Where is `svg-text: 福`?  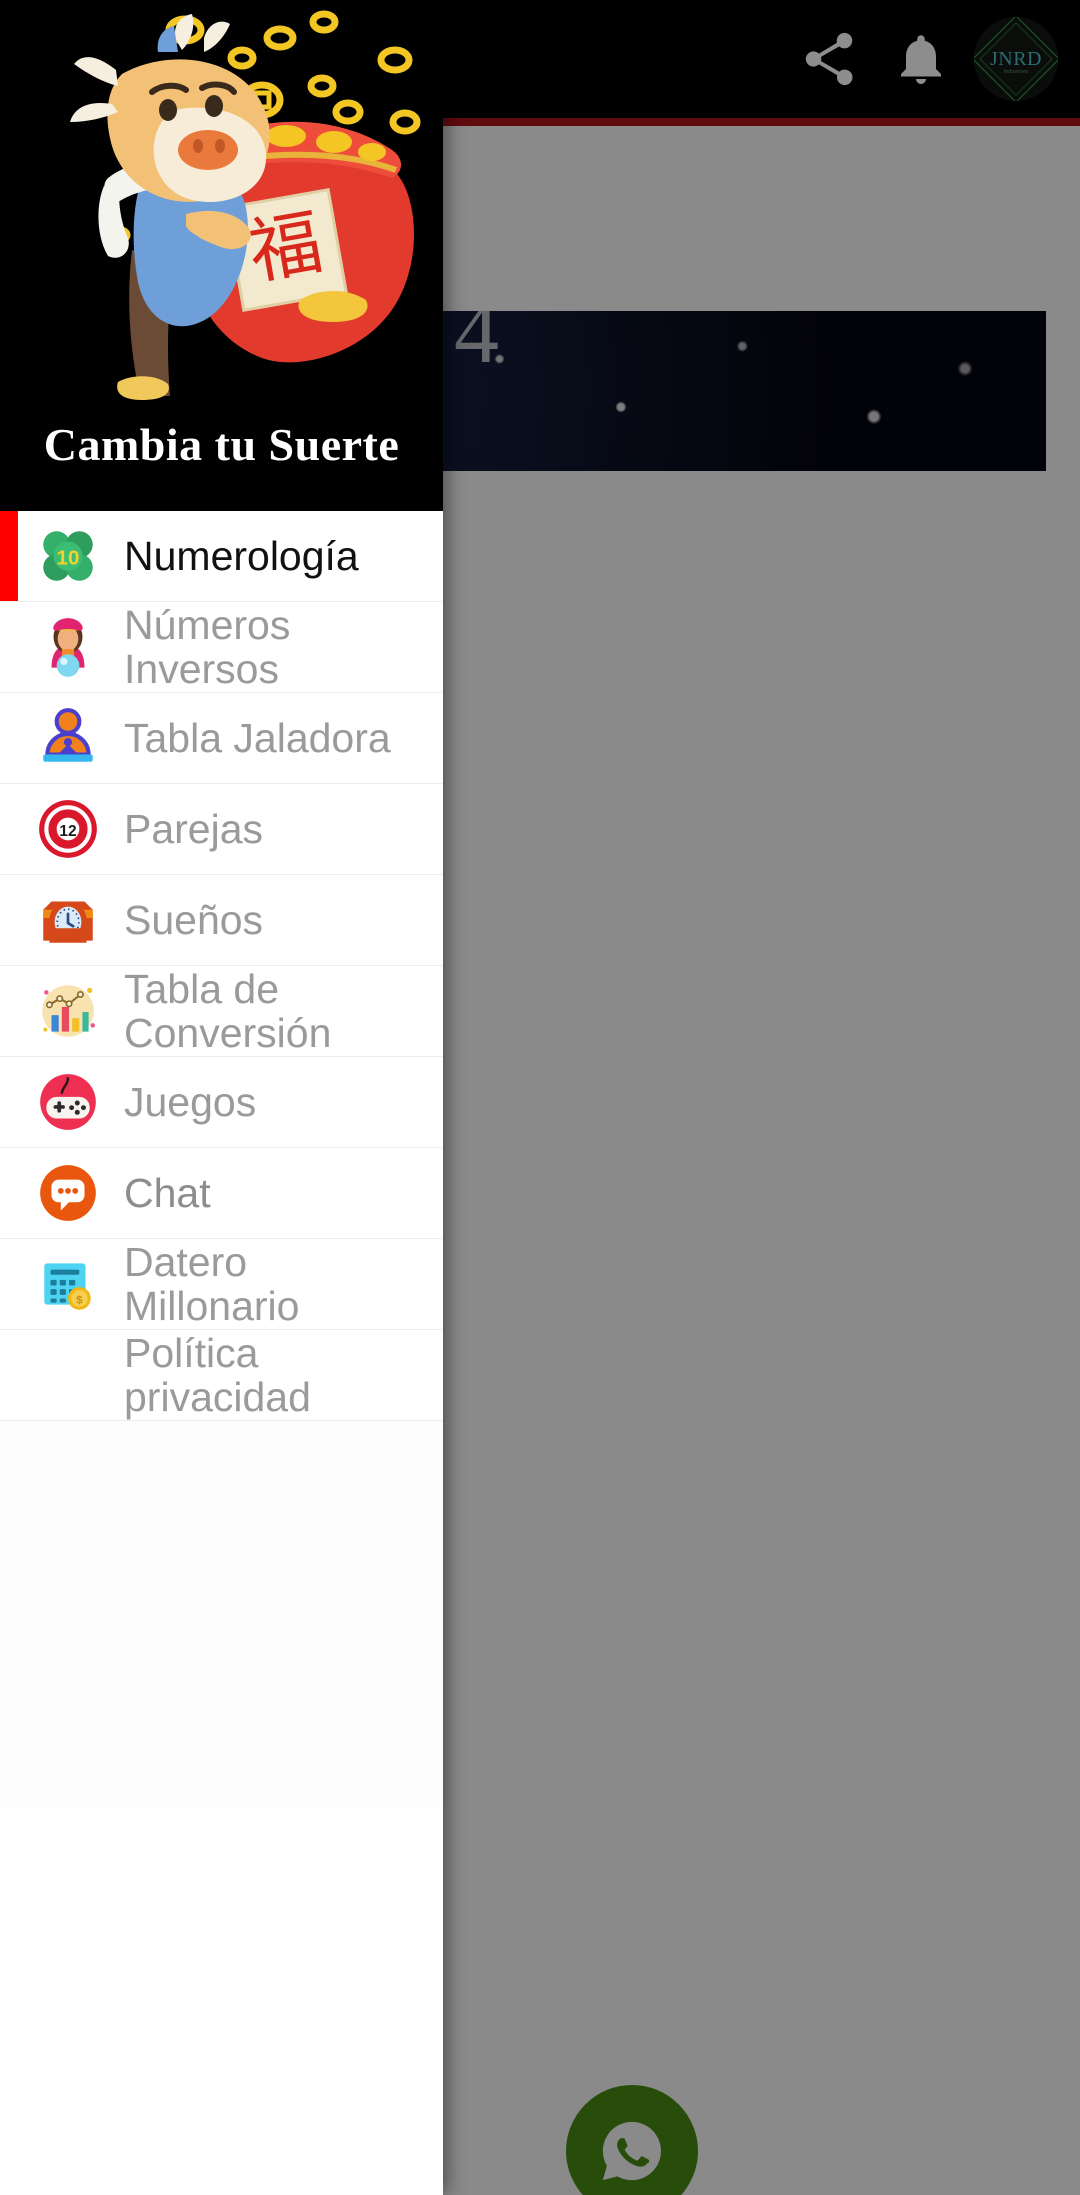
svg-text: 福 is located at coordinates (285, 247).